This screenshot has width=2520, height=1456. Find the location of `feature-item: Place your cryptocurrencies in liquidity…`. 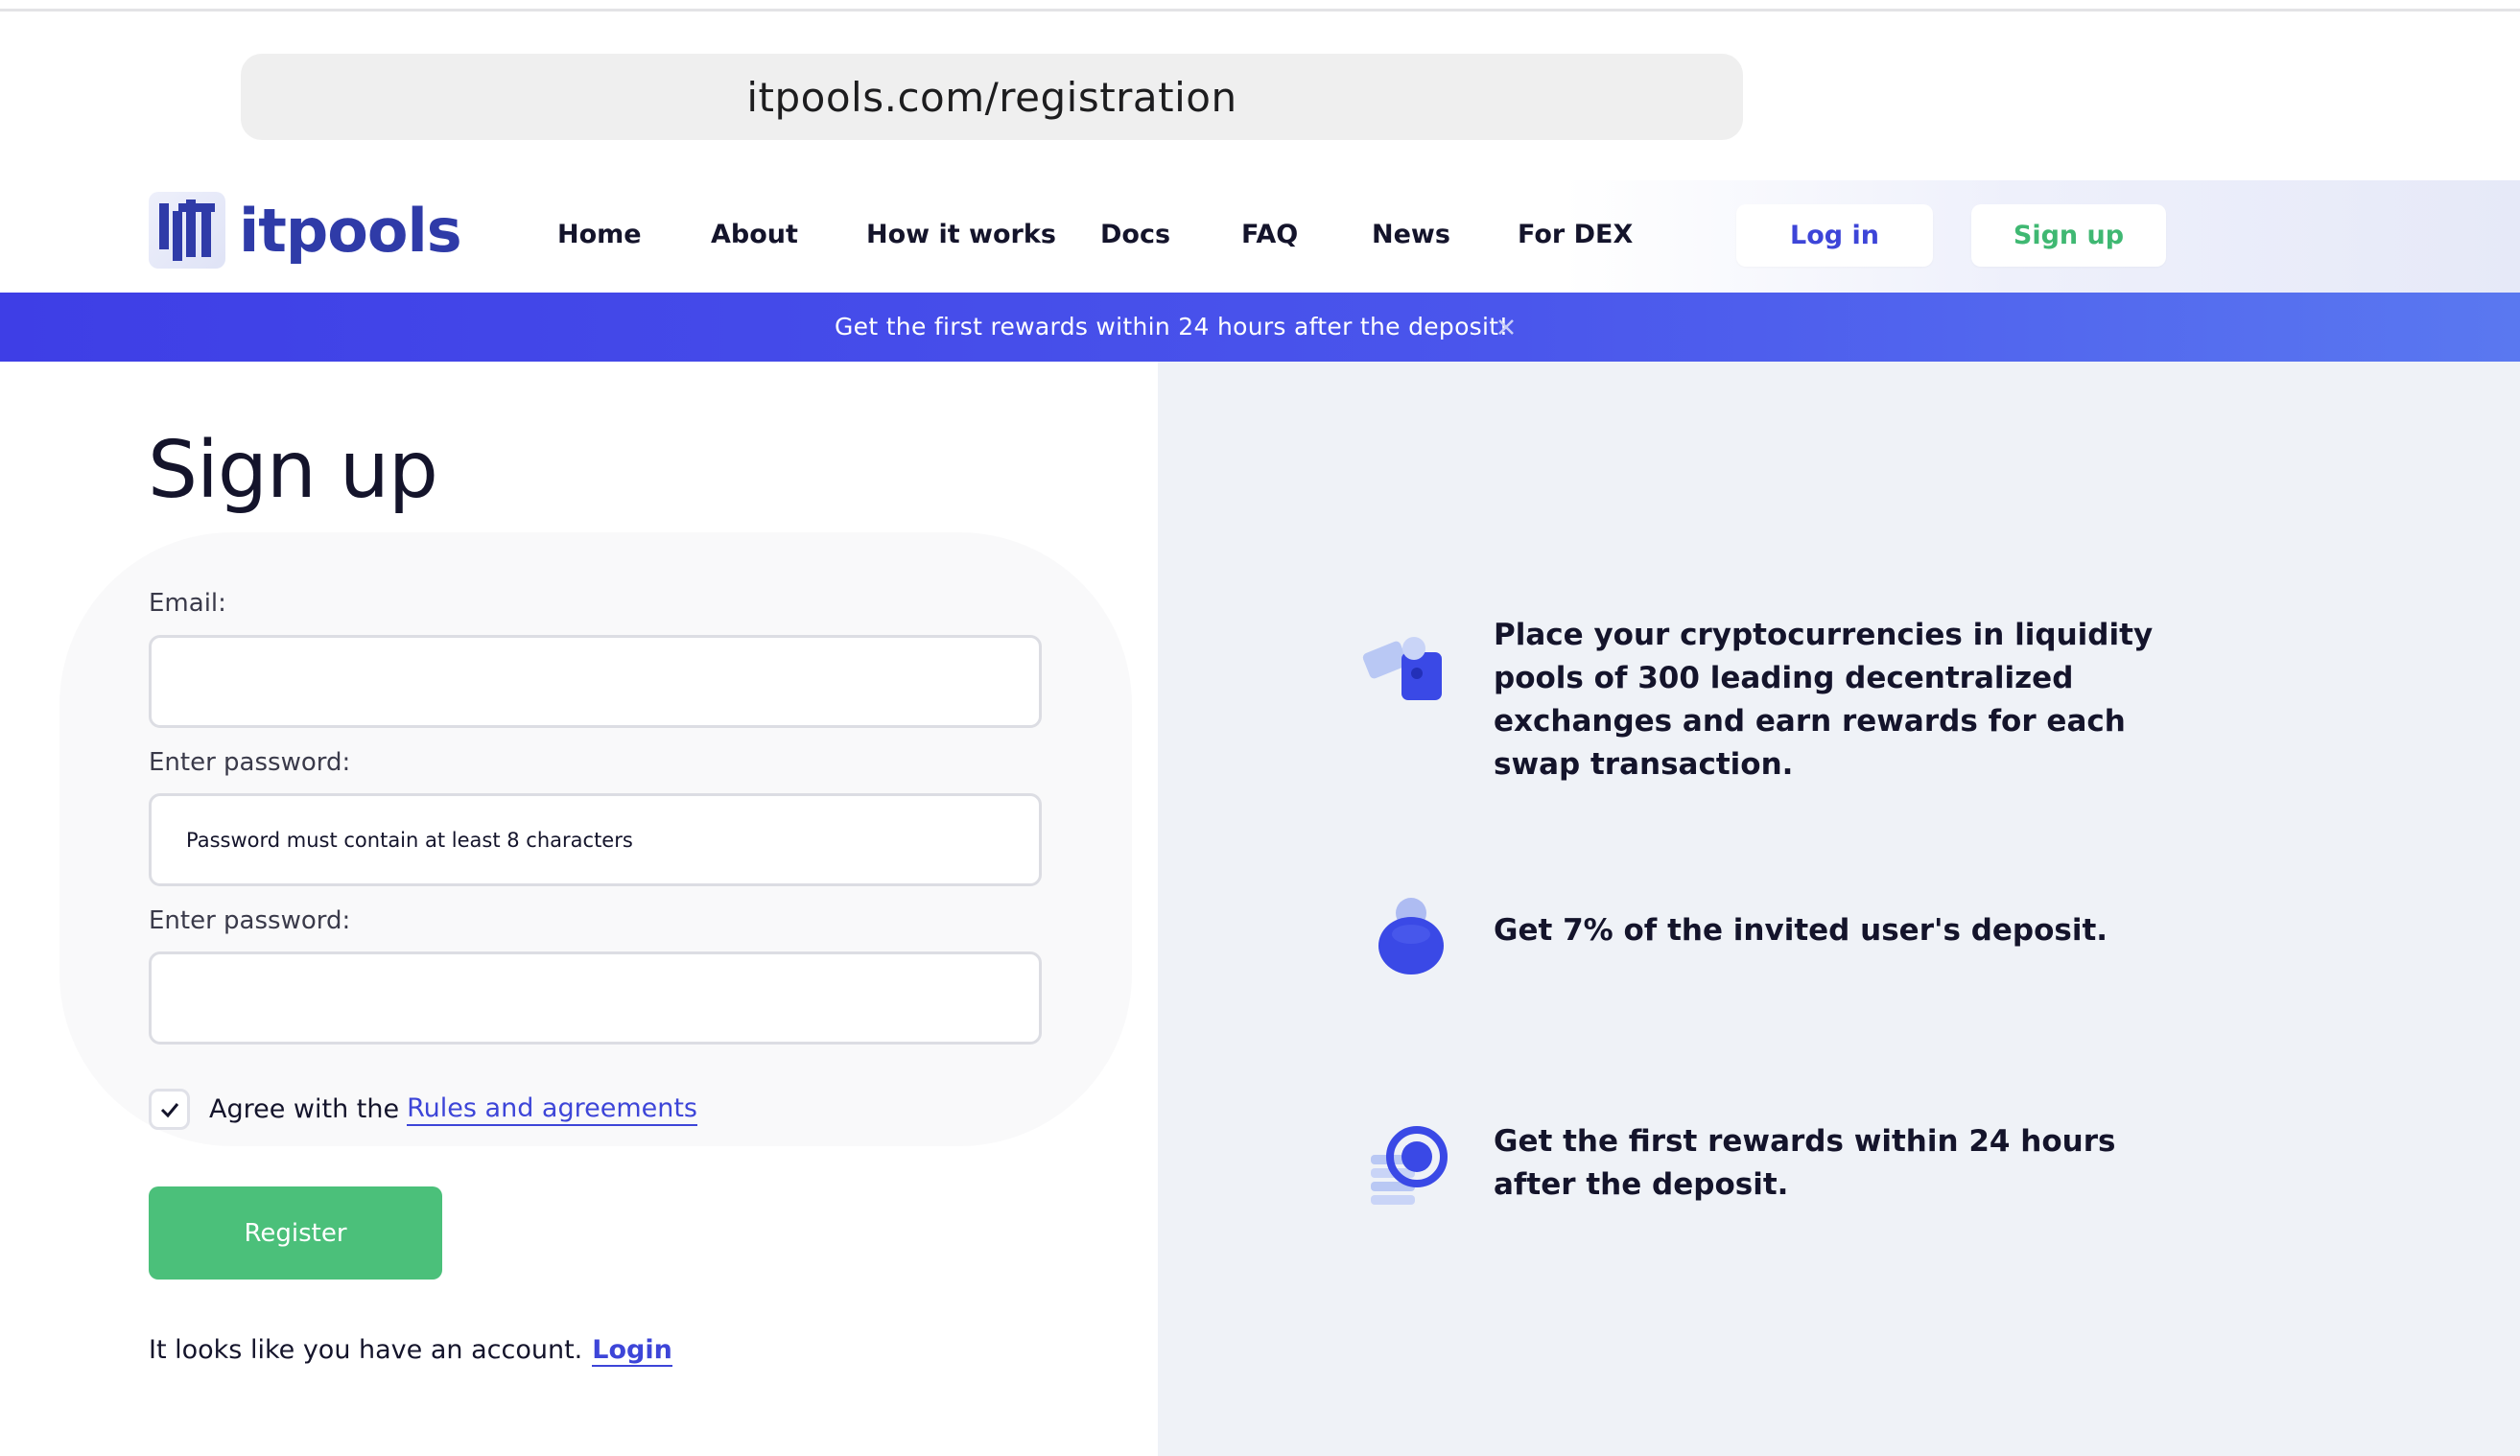

feature-item: Place your cryptocurrencies in liquidity… is located at coordinates (1770, 701).